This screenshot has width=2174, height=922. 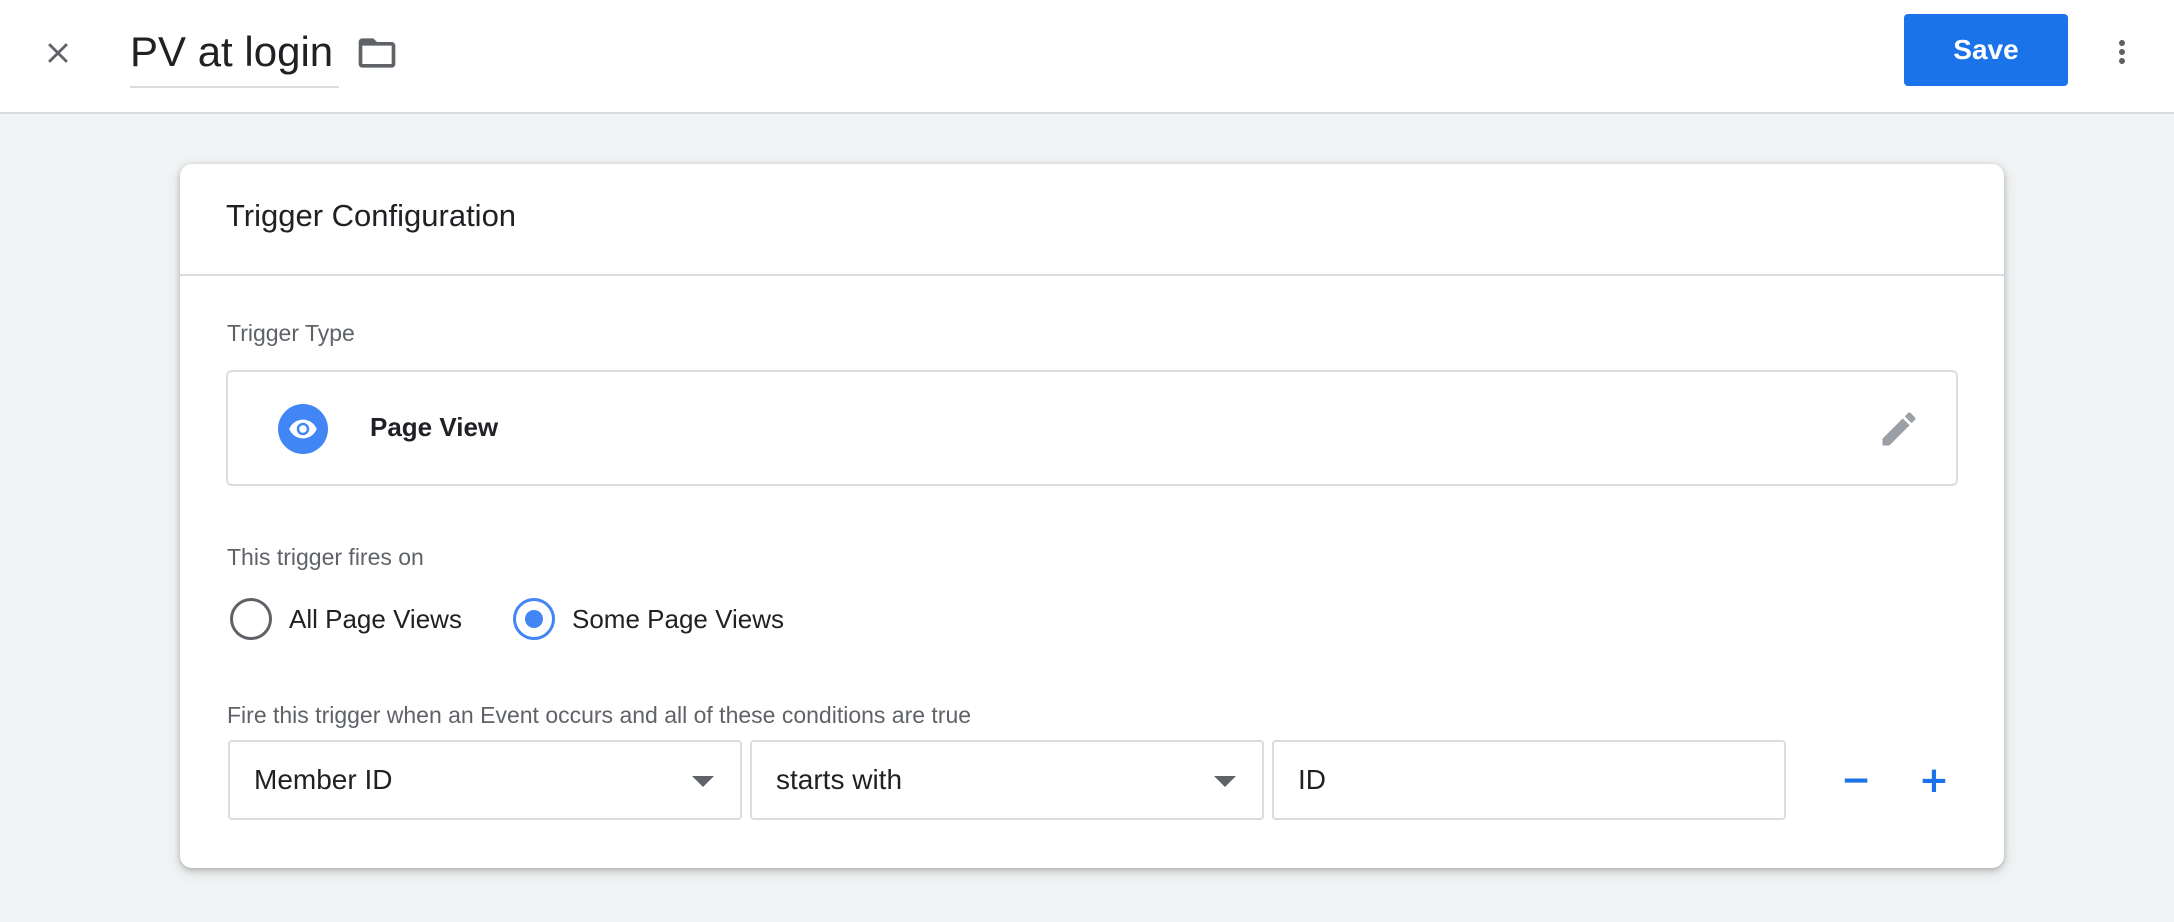 What do you see at coordinates (434, 427) in the screenshot?
I see `trigger-type-name: Page View` at bounding box center [434, 427].